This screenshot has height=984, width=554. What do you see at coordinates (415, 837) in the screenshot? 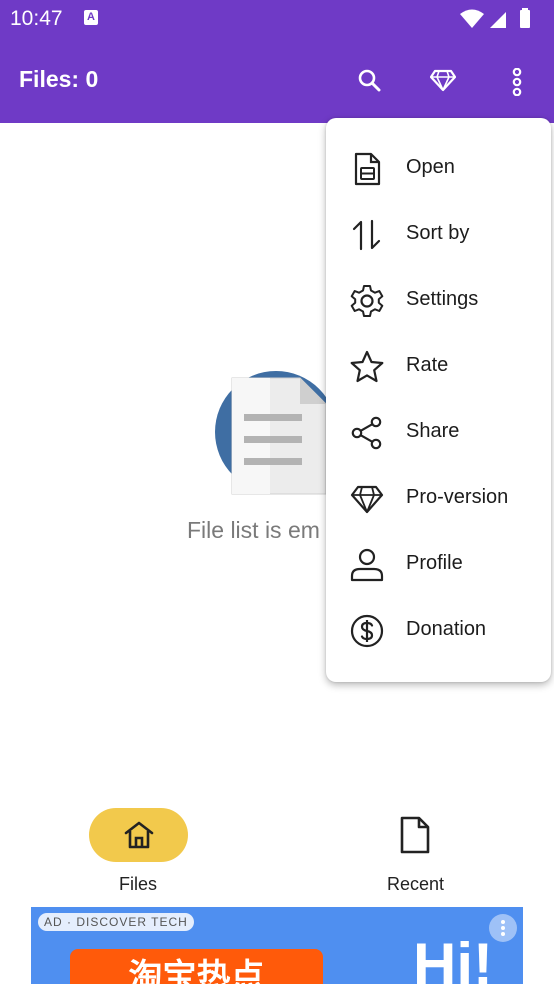
I see `document-icon` at bounding box center [415, 837].